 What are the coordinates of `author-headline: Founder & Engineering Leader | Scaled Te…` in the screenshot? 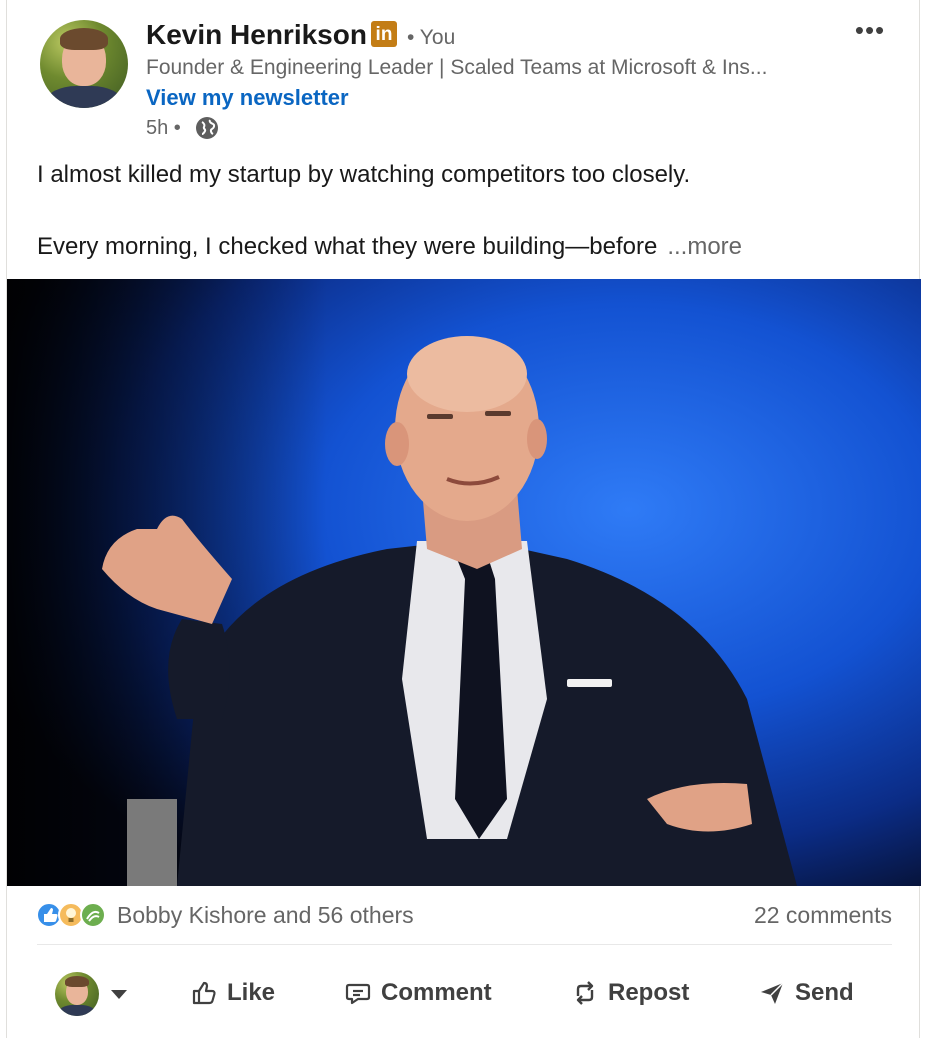 It's located at (457, 67).